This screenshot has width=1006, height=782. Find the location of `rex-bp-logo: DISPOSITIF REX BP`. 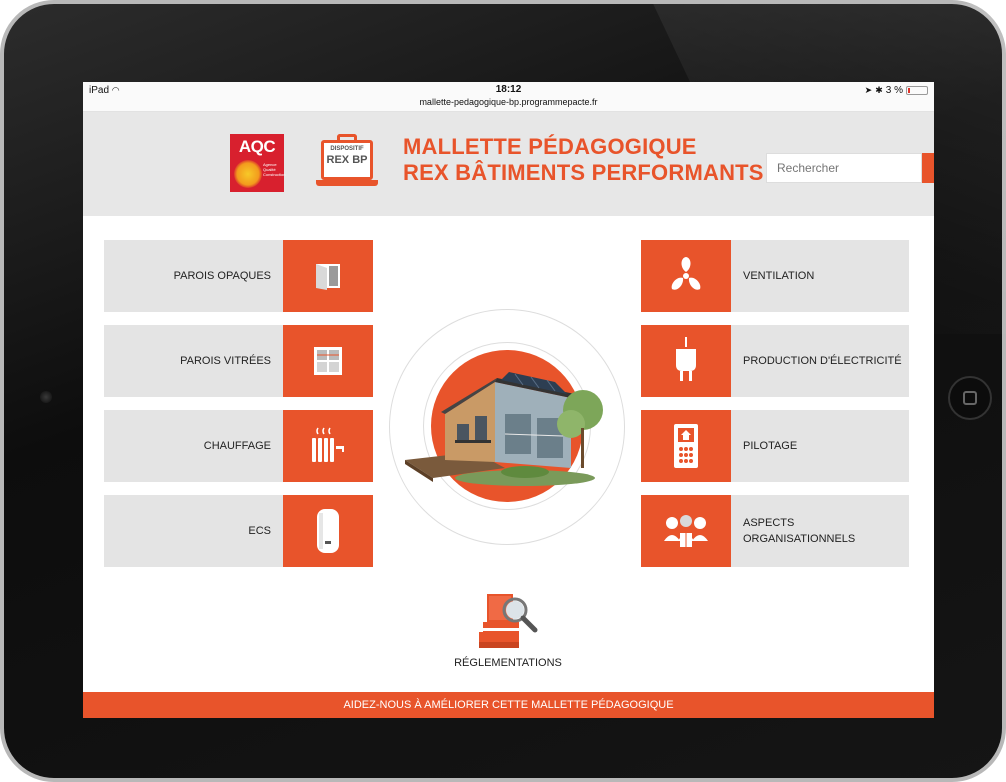

rex-bp-logo: DISPOSITIF REX BP is located at coordinates (349, 161).